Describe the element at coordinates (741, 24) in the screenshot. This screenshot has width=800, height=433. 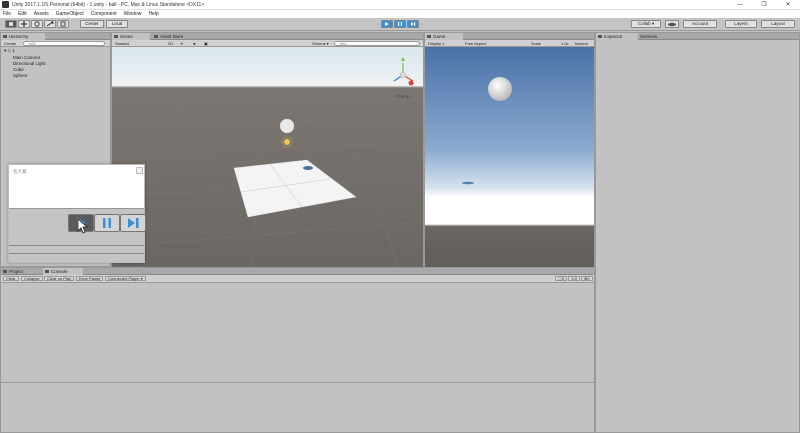
I see `layers-dropdown: Layers` at that location.